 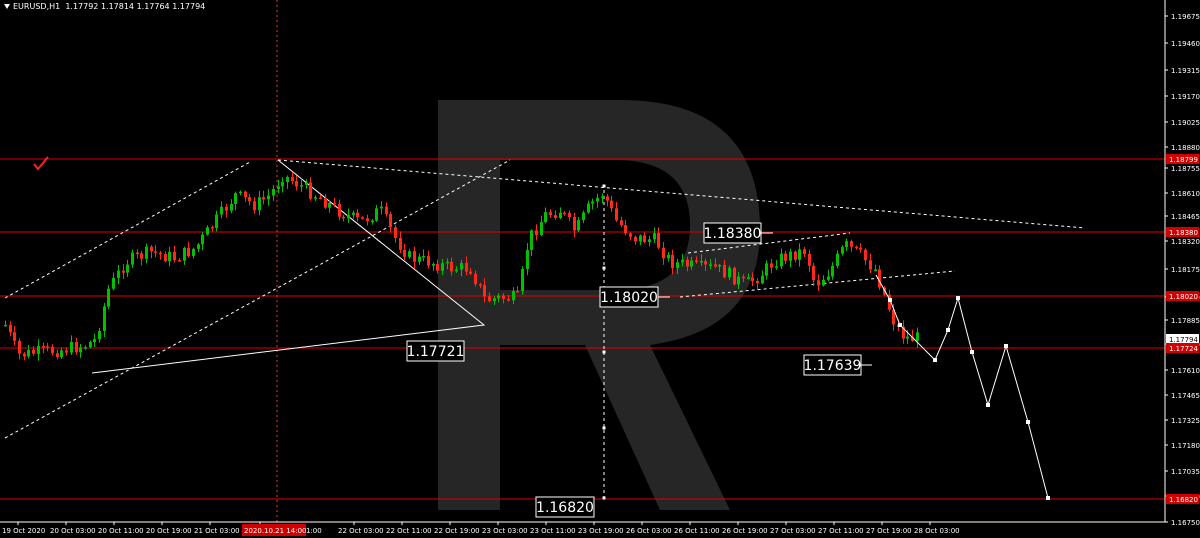 What do you see at coordinates (733, 234) in the screenshot?
I see `level-annotation-text: 1.18380` at bounding box center [733, 234].